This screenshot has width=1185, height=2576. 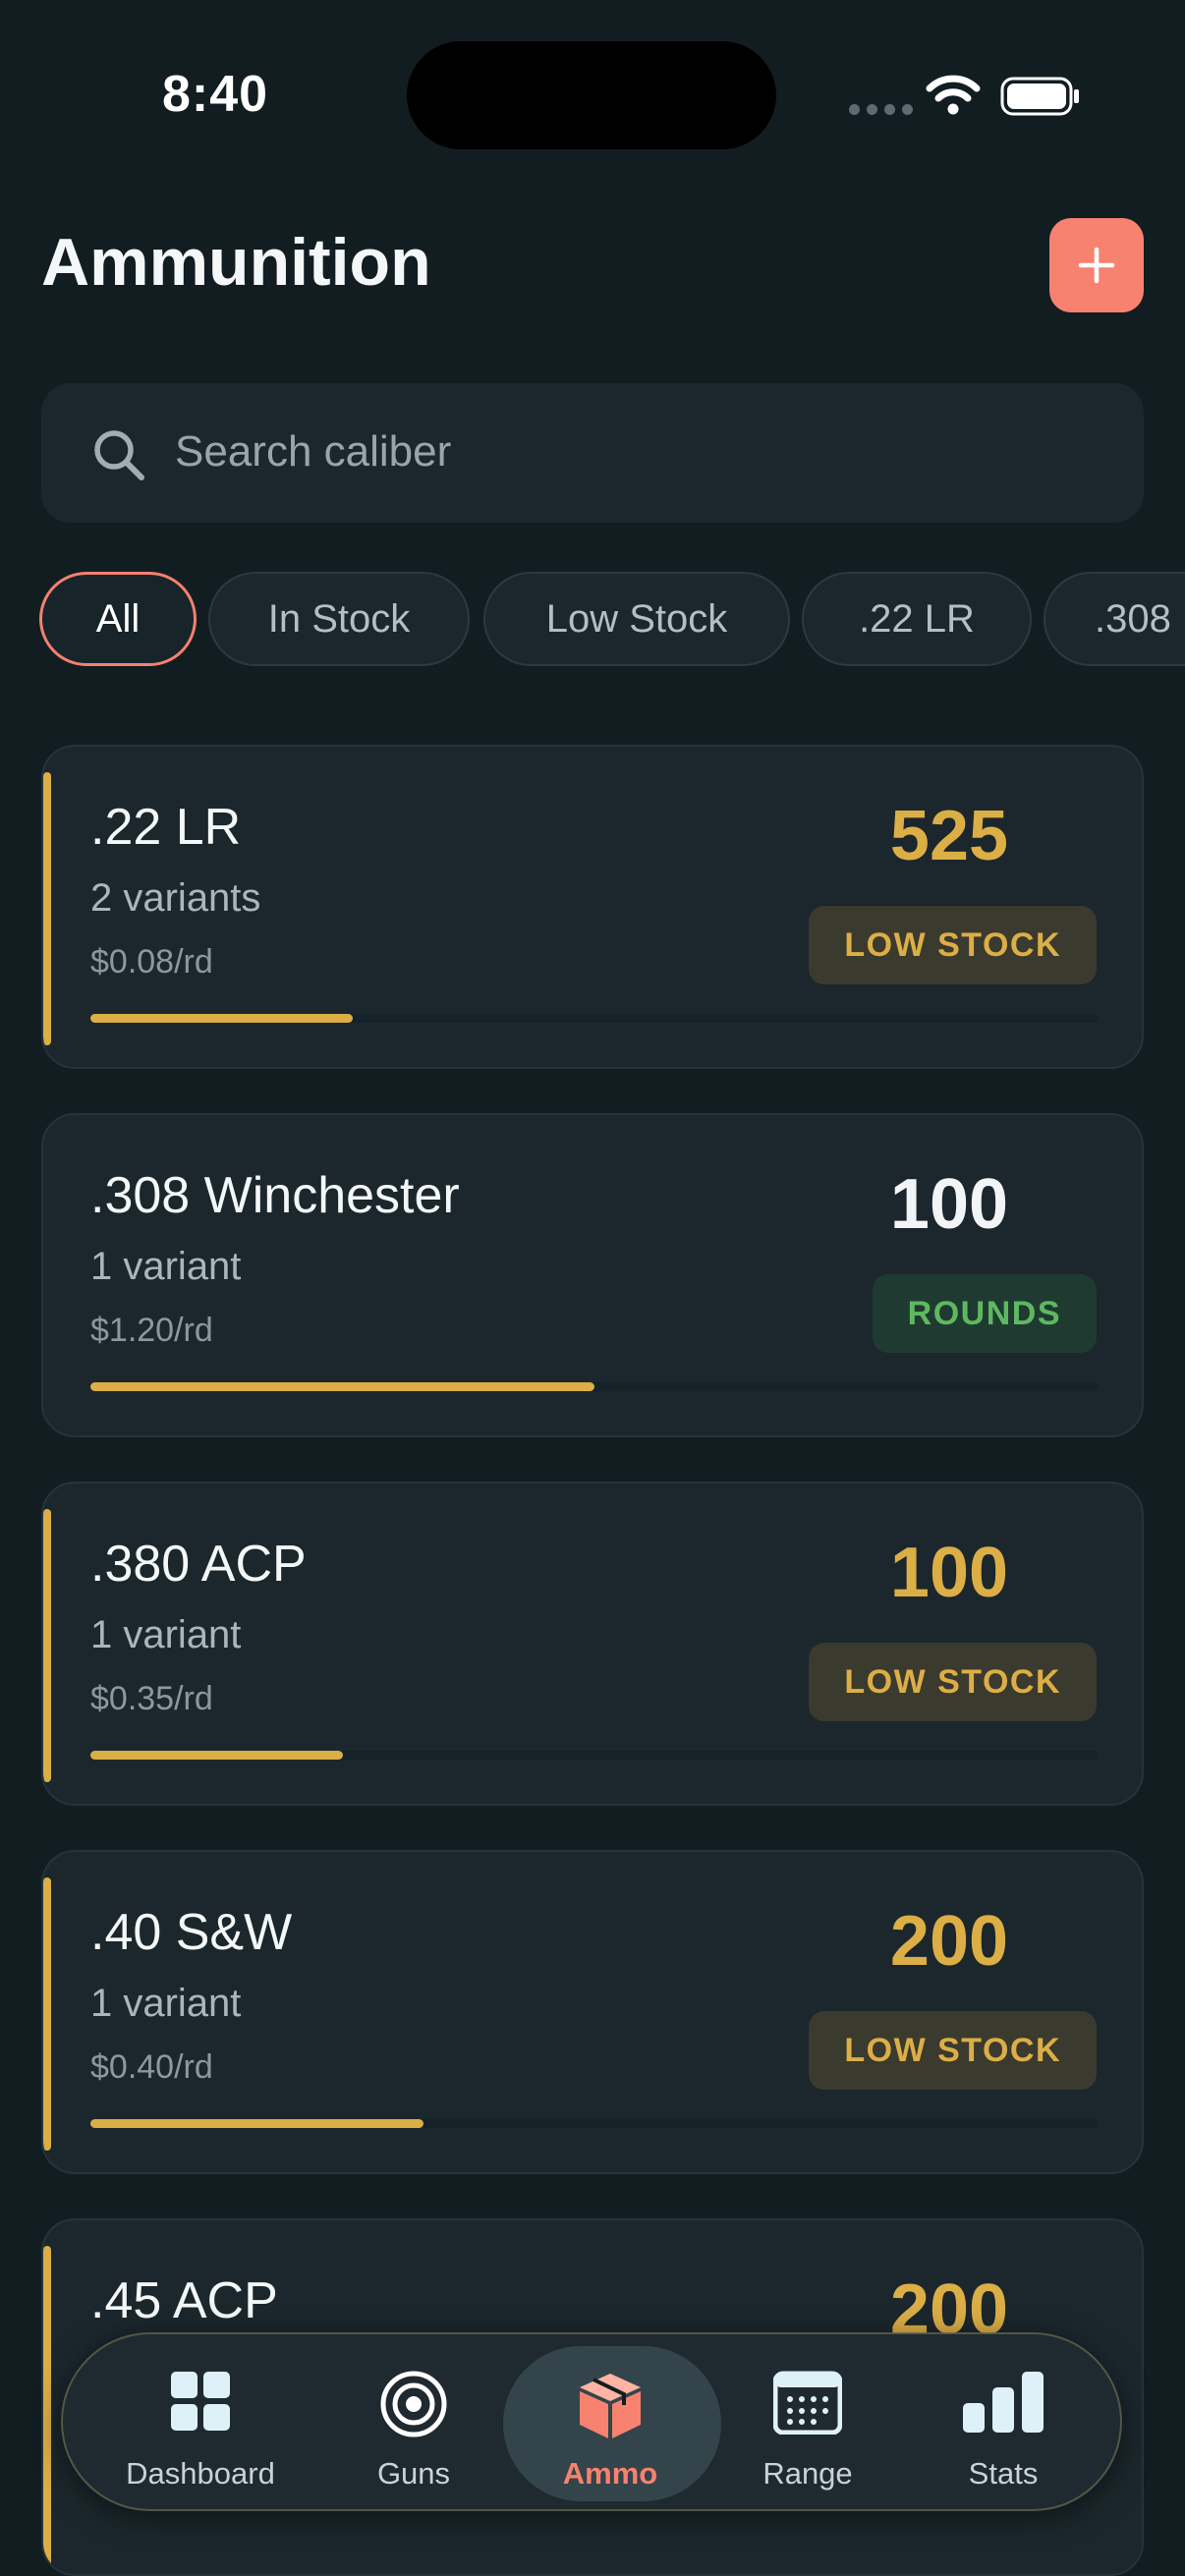 What do you see at coordinates (152, 961) in the screenshot?
I see `ammo-price: $0.08/rd` at bounding box center [152, 961].